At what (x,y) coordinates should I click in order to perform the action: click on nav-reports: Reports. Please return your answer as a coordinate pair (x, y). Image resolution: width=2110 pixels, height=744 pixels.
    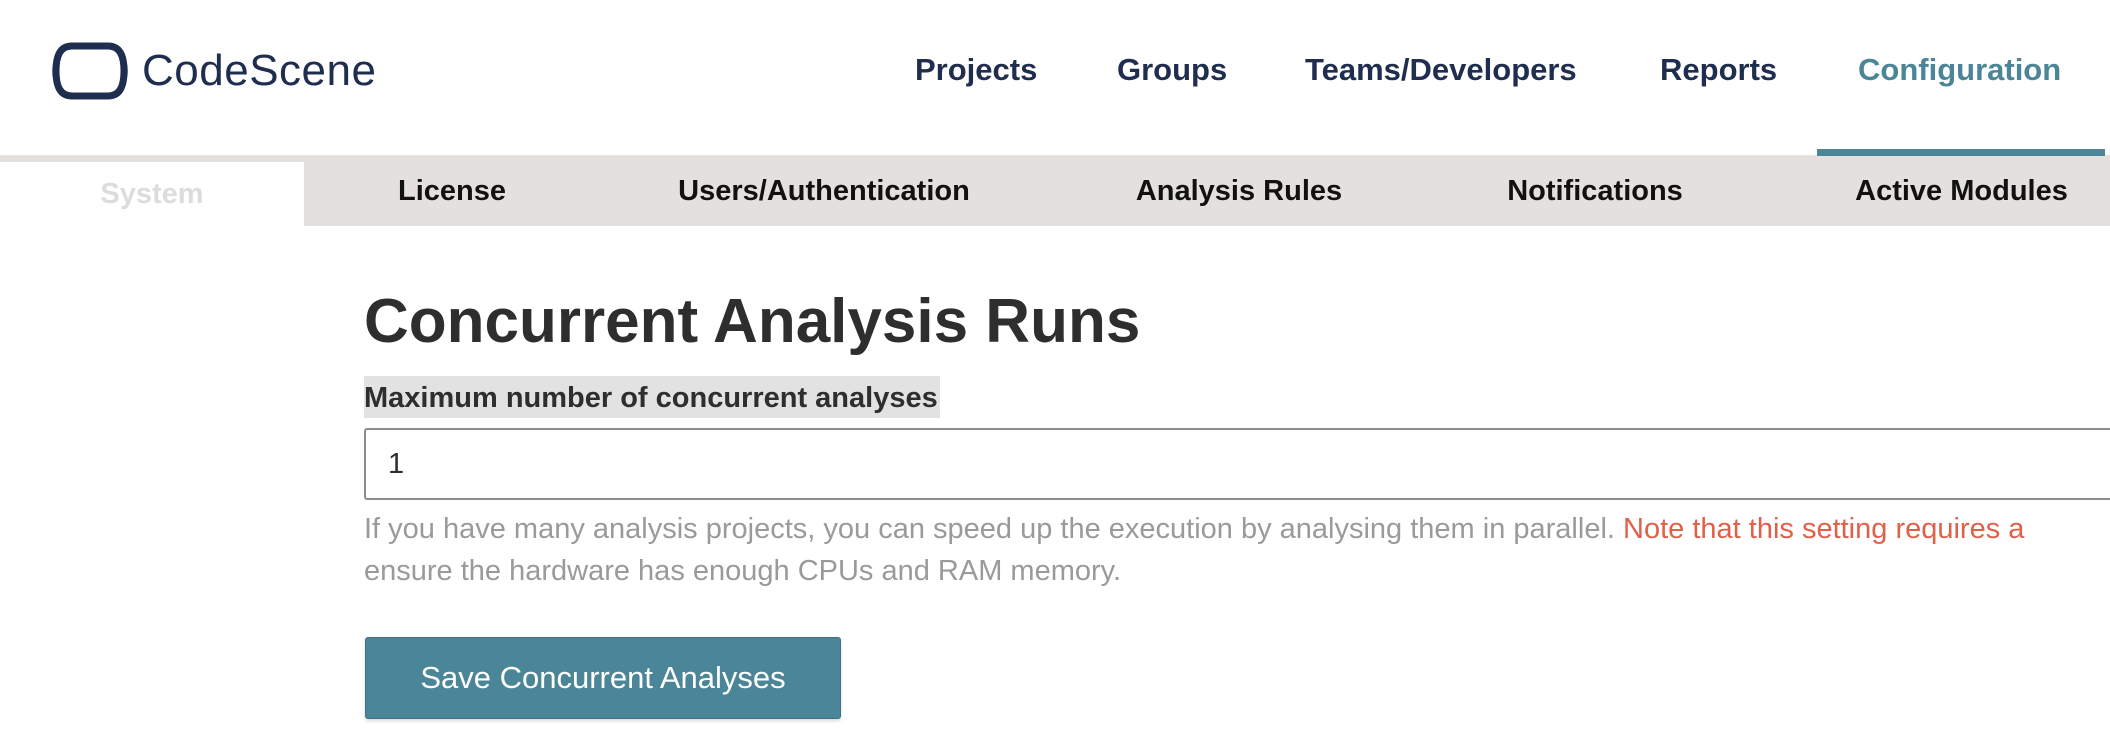
    Looking at the image, I should click on (1718, 70).